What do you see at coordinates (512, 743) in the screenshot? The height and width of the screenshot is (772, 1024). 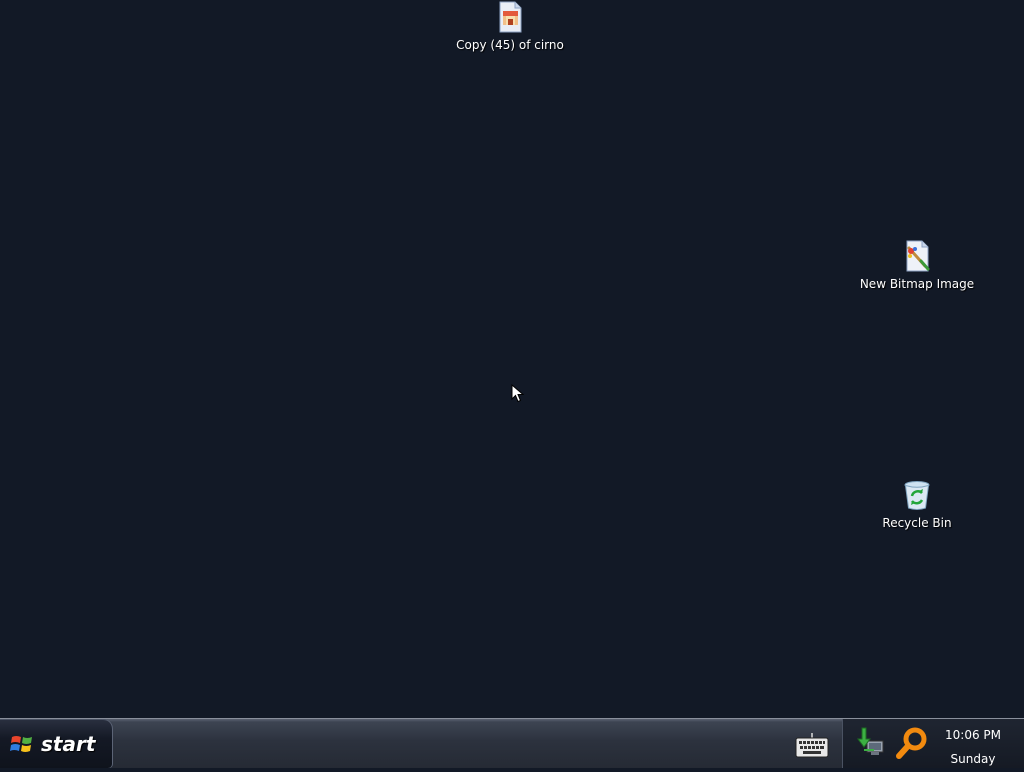 I see `taskbar: start 10:06 PM Sunday` at bounding box center [512, 743].